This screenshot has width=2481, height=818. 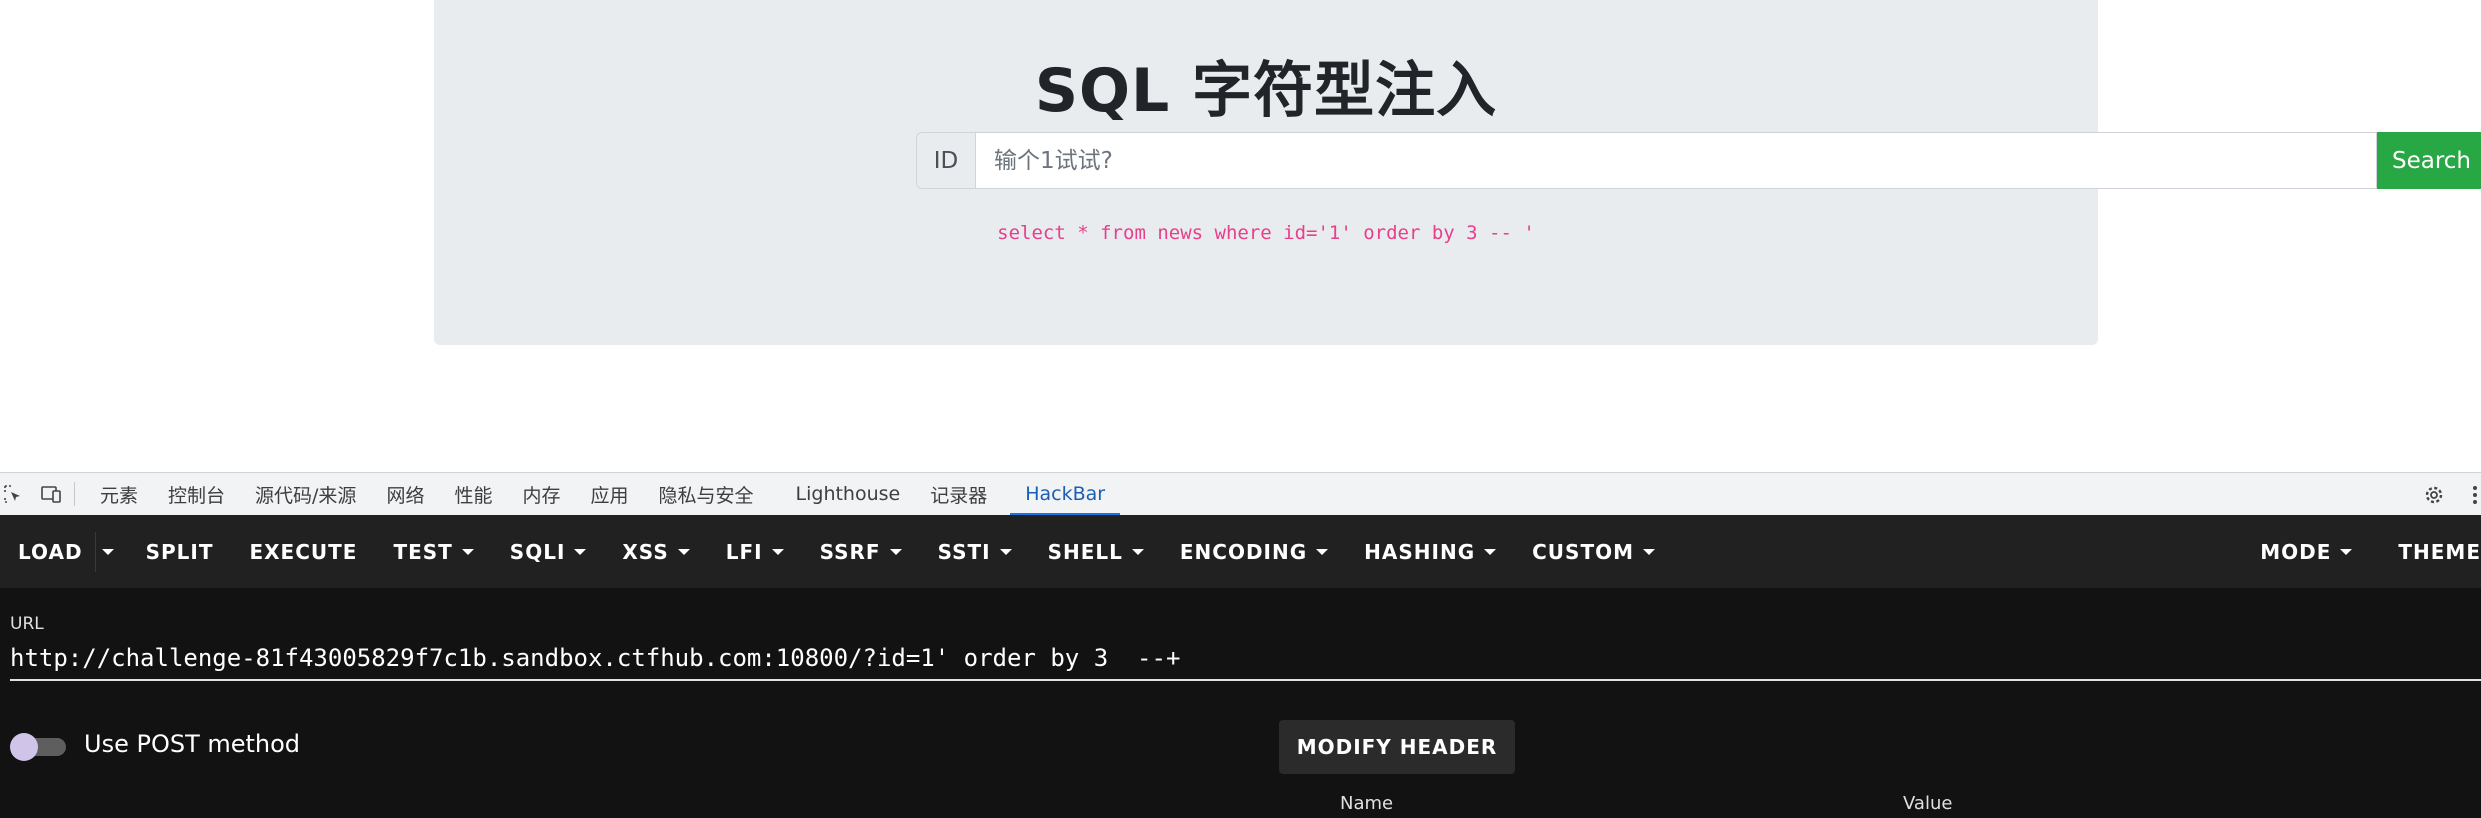 I want to click on load-dropdown-button, so click(x=111, y=551).